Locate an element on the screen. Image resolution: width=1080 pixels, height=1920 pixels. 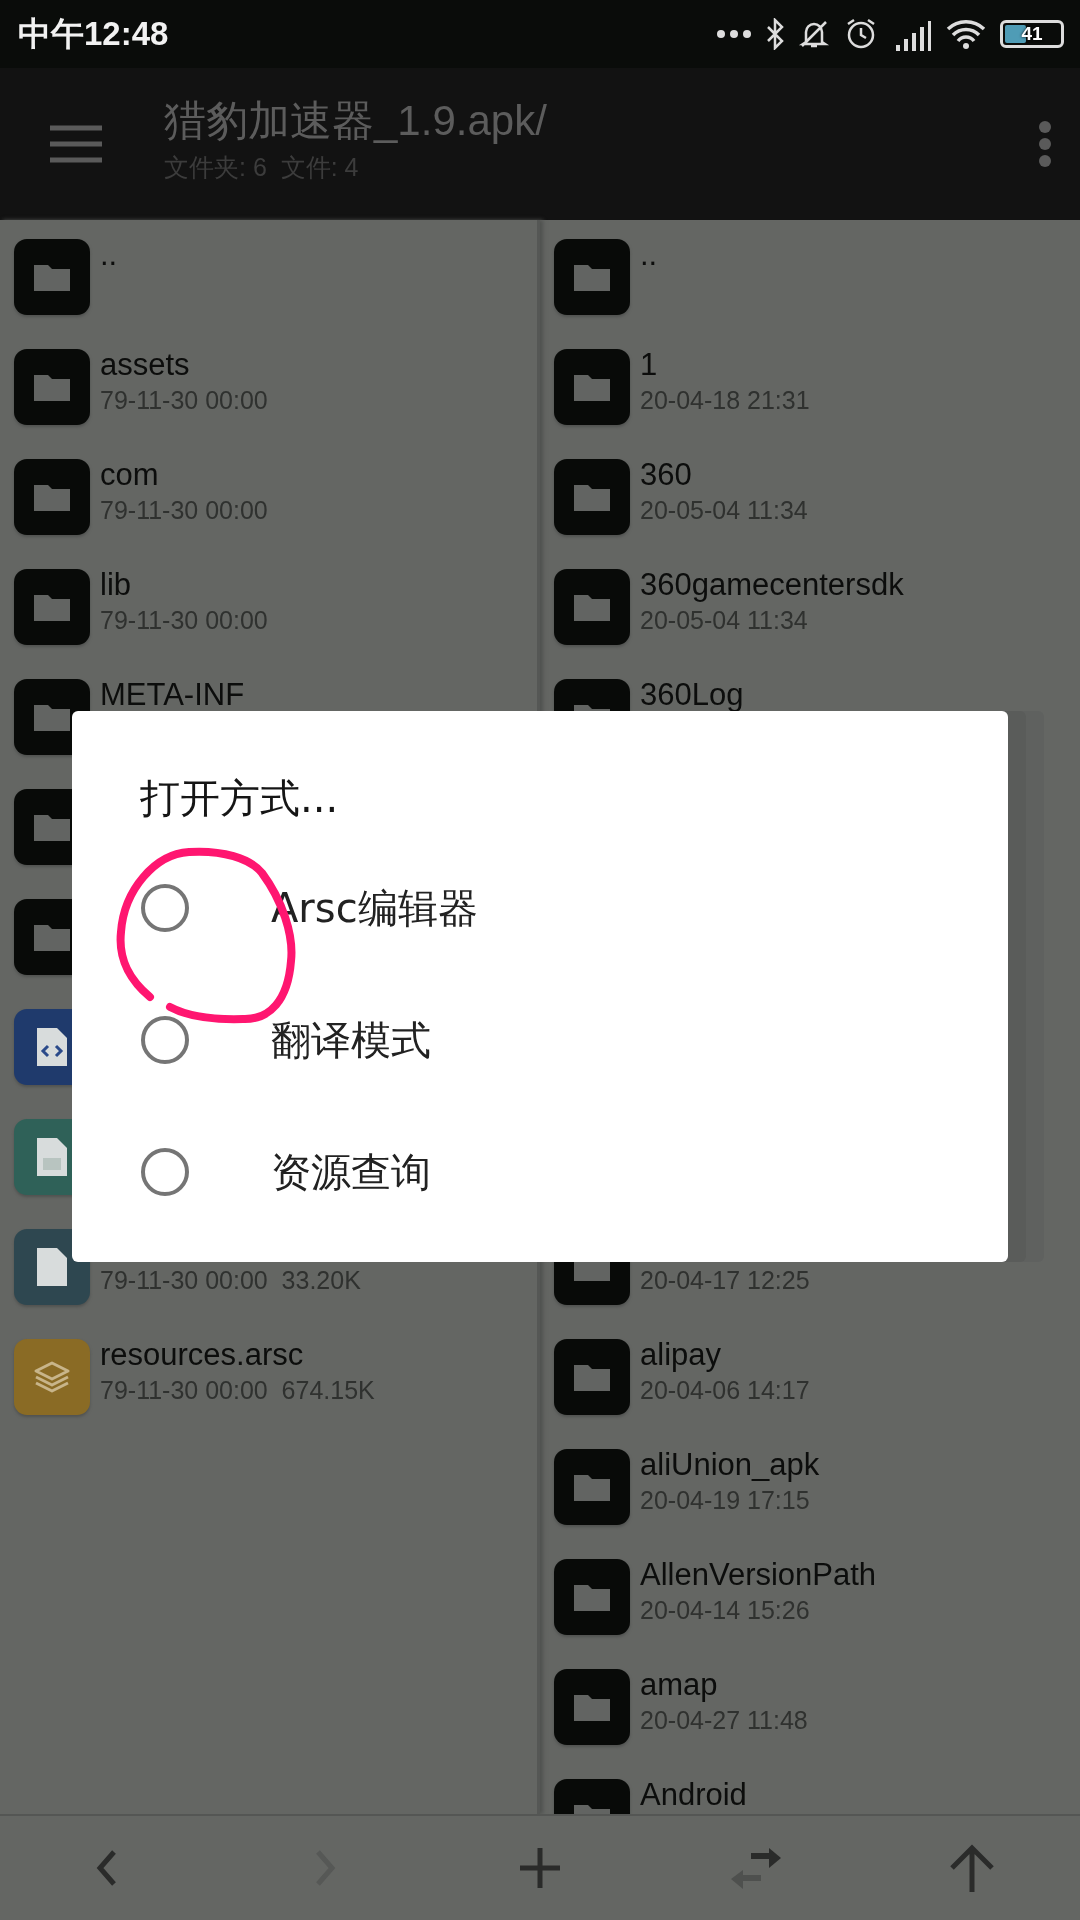
file-name: alipay is located at coordinates (681, 1355).